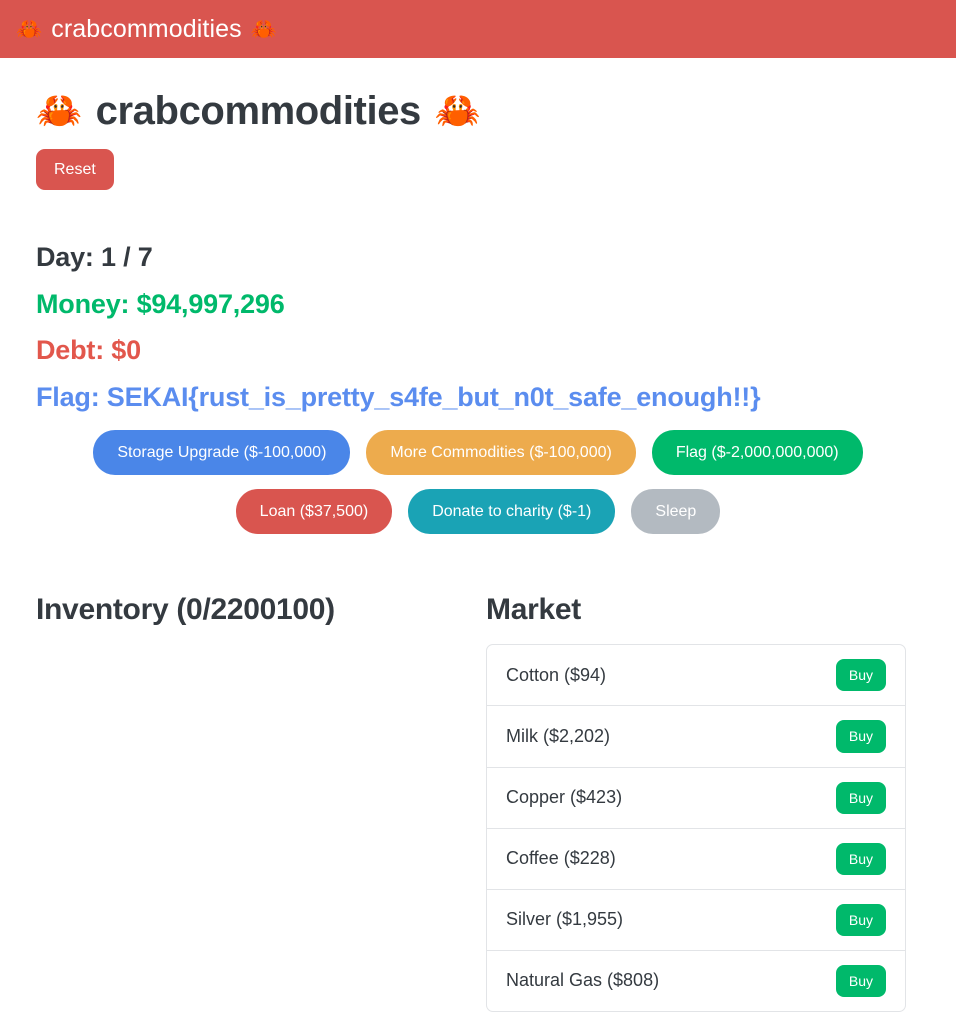 This screenshot has height=1035, width=956. Describe the element at coordinates (696, 981) in the screenshot. I see `market-row: Natural Gas ($808) Buy` at that location.